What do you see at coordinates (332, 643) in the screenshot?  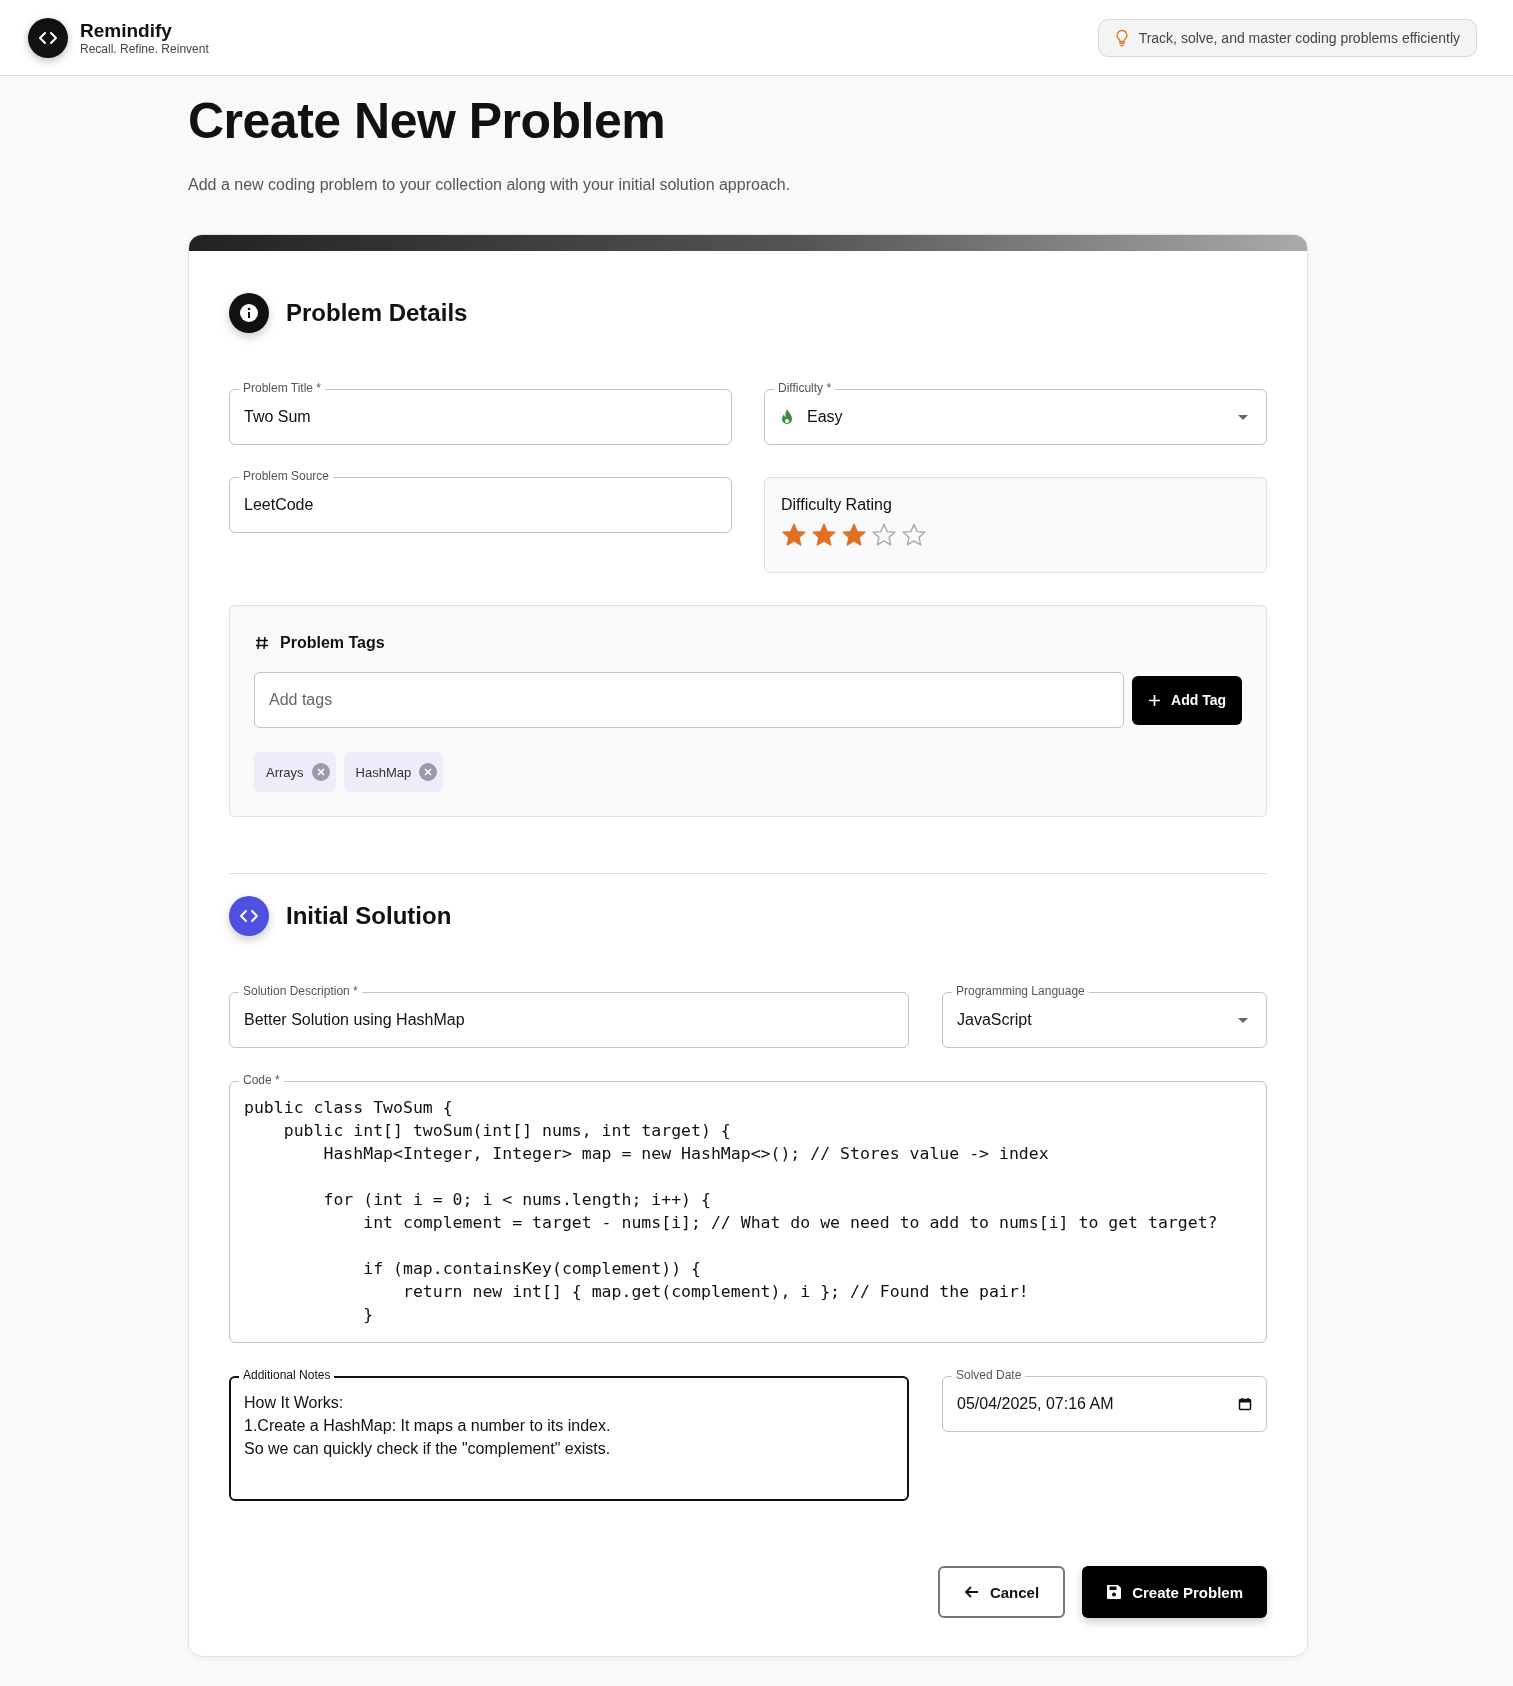 I see `tags-heading: Problem Tags` at bounding box center [332, 643].